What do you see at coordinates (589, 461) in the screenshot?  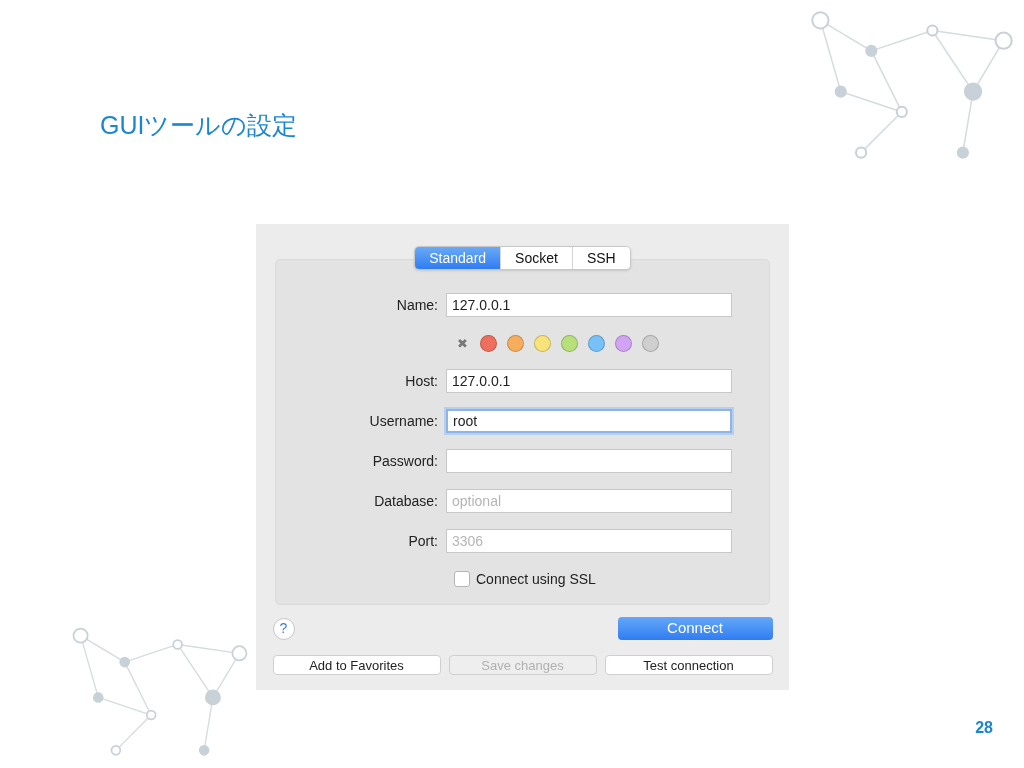 I see `text-field` at bounding box center [589, 461].